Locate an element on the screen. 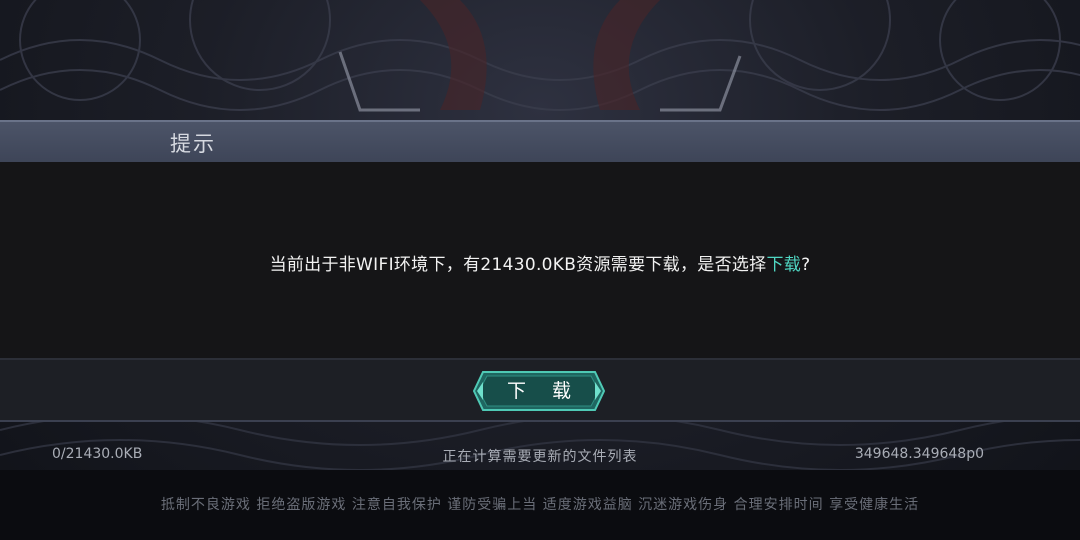 This screenshot has height=540, width=1080. download-button: 下 载 is located at coordinates (539, 391).